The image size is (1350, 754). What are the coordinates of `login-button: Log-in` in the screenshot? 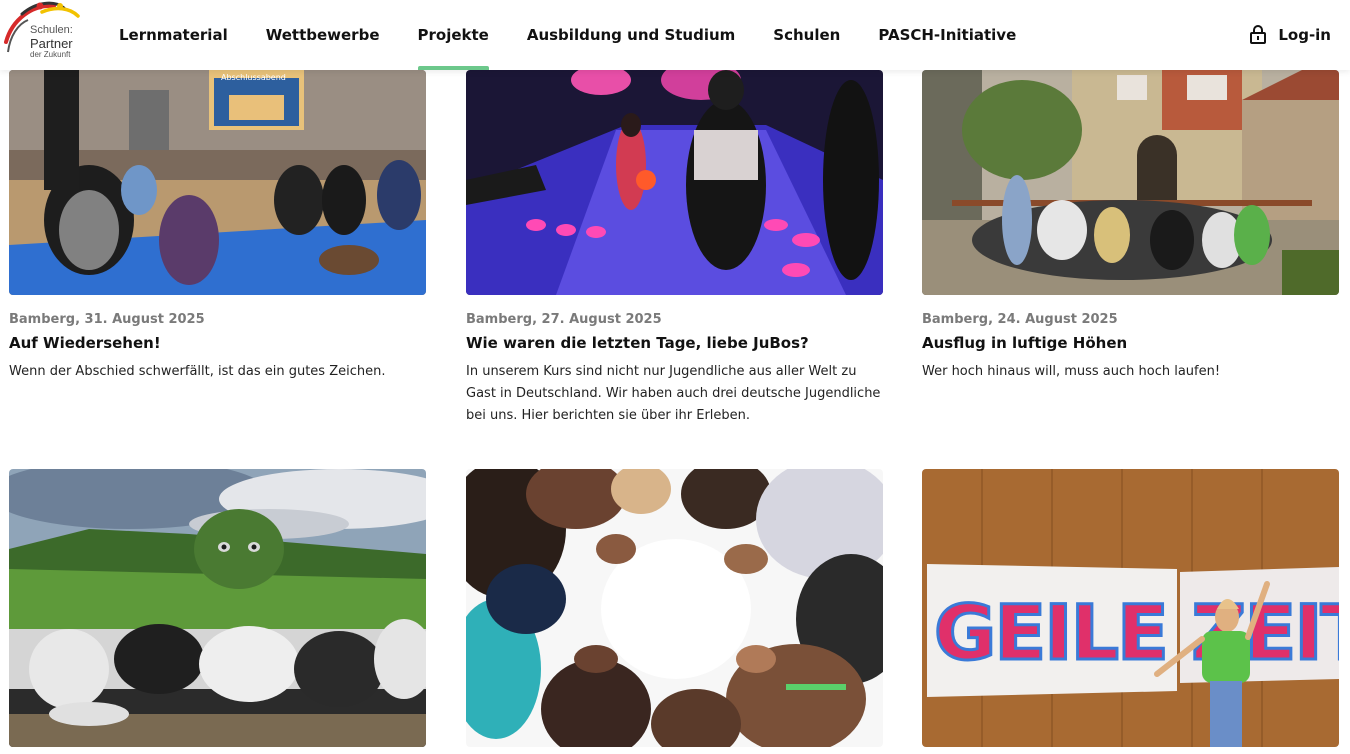 It's located at (1289, 35).